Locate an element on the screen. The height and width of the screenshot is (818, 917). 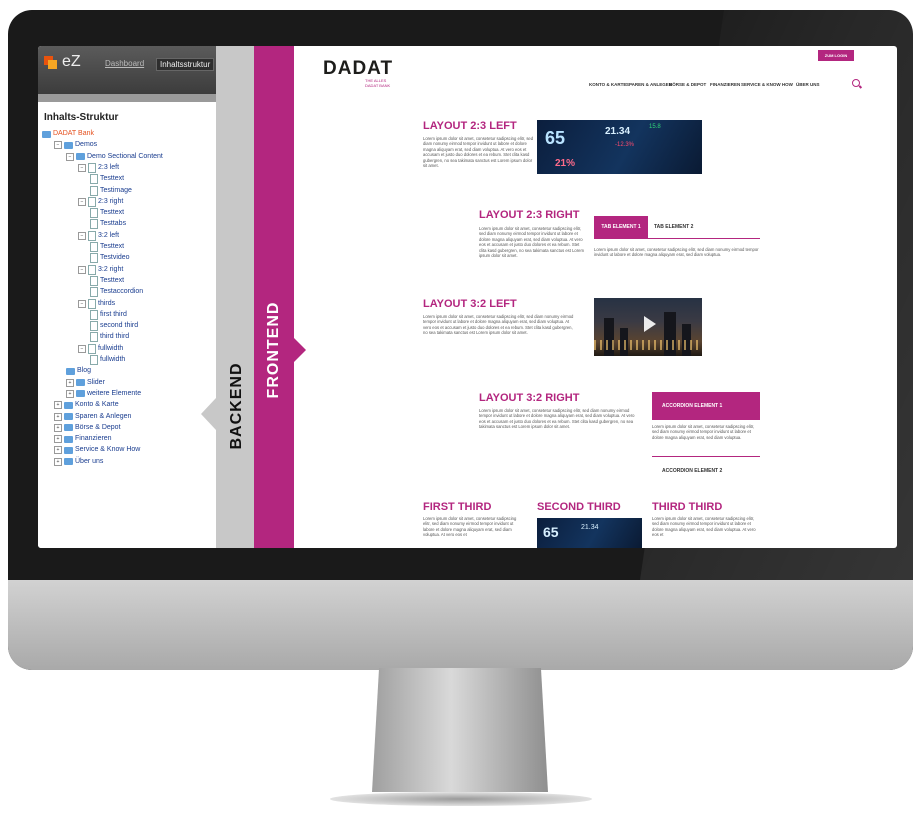
structure-tab: Inhaltsstruktur is located at coordinates (185, 64).